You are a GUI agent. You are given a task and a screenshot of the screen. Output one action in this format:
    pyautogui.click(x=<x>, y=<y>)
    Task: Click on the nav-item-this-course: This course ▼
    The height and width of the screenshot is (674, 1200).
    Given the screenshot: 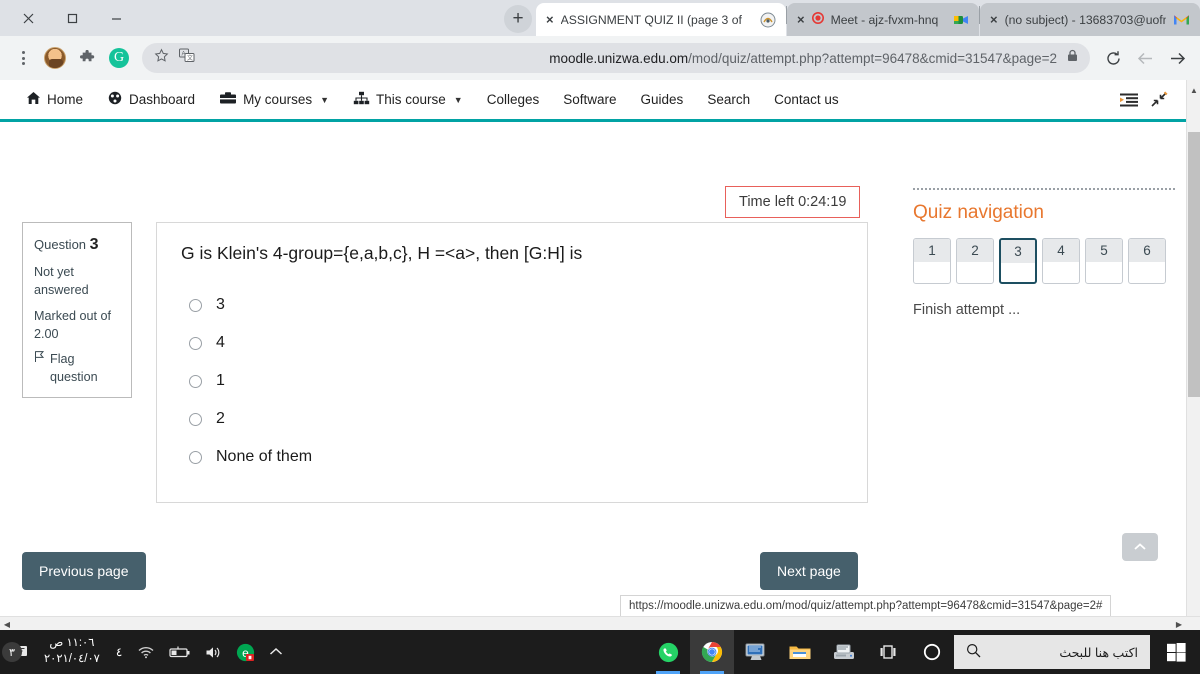 What is the action you would take?
    pyautogui.click(x=408, y=99)
    